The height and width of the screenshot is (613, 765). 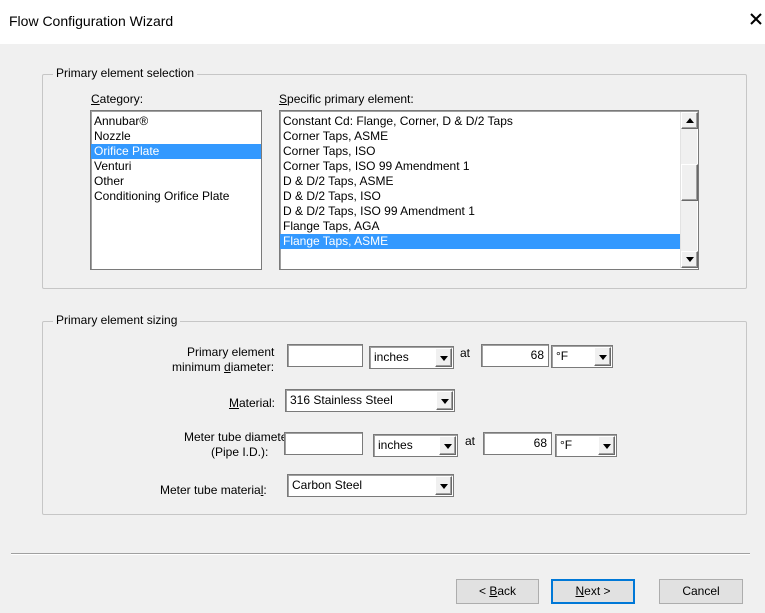 What do you see at coordinates (176, 121) in the screenshot?
I see `category-item: Annubar®` at bounding box center [176, 121].